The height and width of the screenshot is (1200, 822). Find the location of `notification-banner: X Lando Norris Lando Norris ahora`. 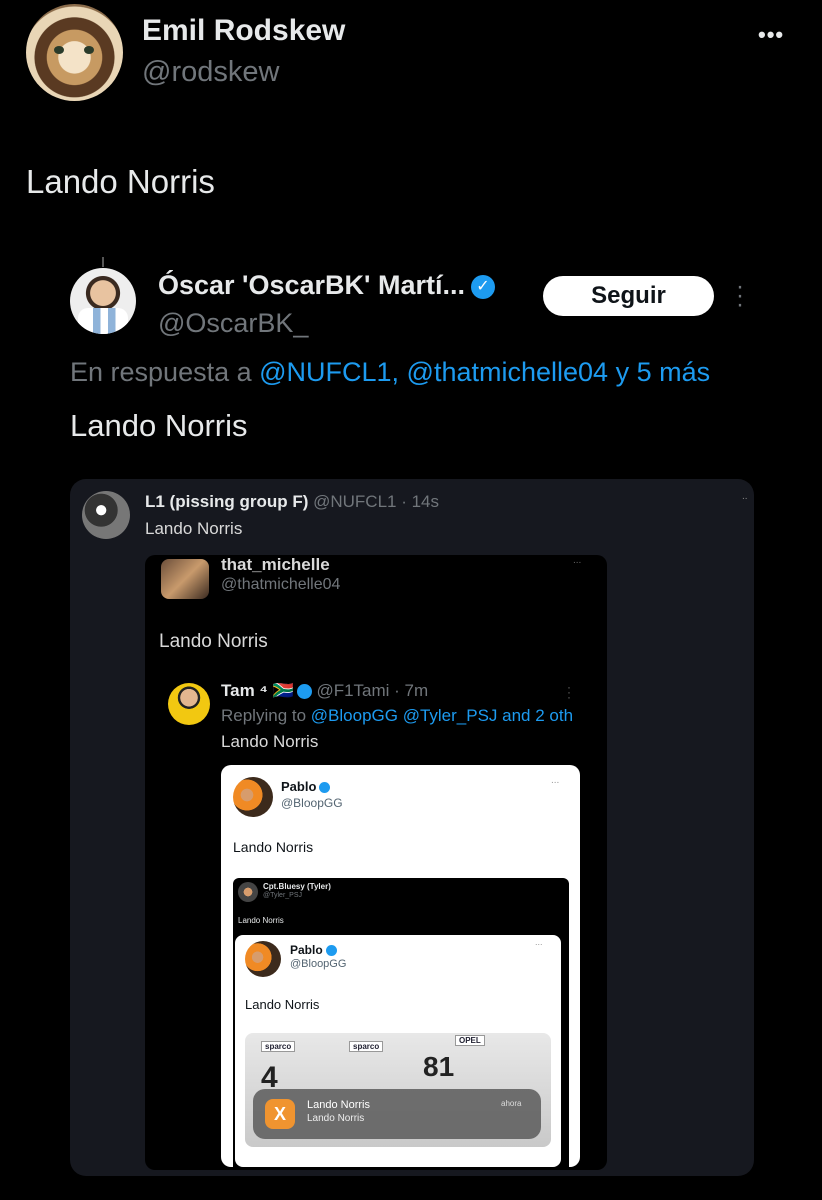

notification-banner: X Lando Norris Lando Norris ahora is located at coordinates (397, 1114).